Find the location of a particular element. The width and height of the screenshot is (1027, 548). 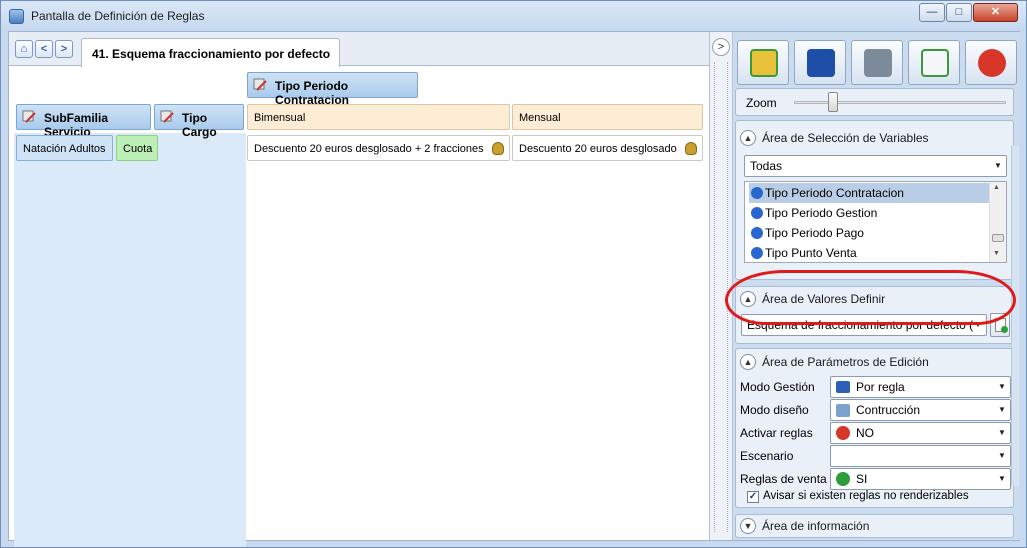

scroll-up-icon: ▲ is located at coordinates (996, 187).